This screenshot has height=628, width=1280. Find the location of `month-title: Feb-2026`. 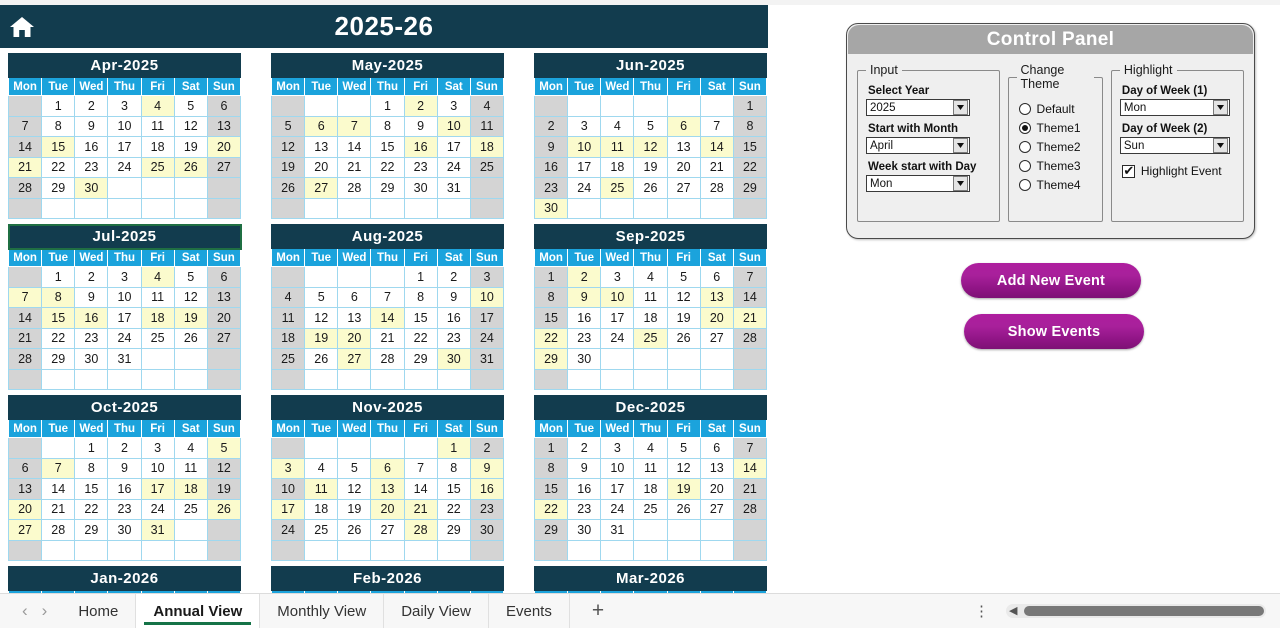

month-title: Feb-2026 is located at coordinates (387, 578).